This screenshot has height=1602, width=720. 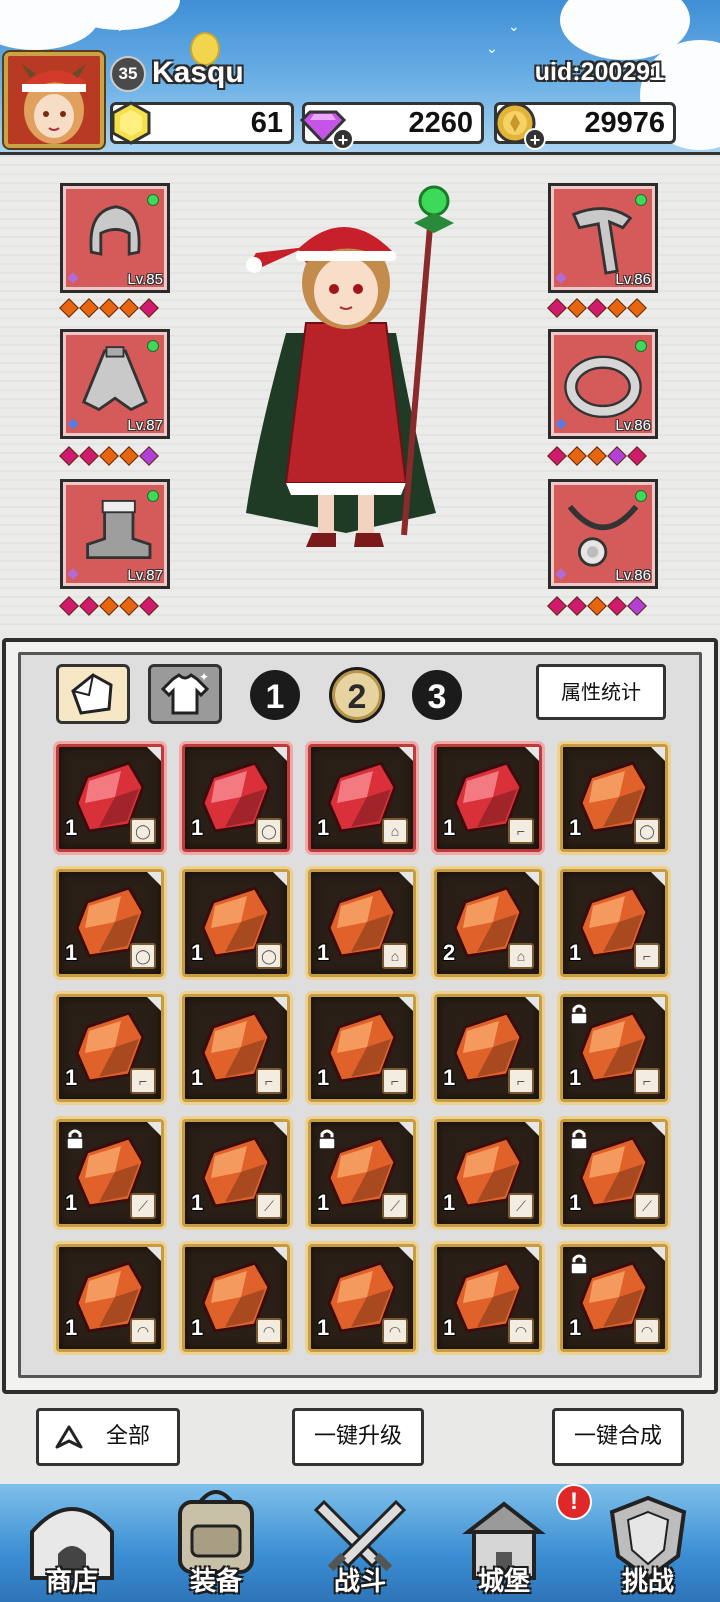 What do you see at coordinates (603, 534) in the screenshot?
I see `equip-slot-necklace: Lv.86` at bounding box center [603, 534].